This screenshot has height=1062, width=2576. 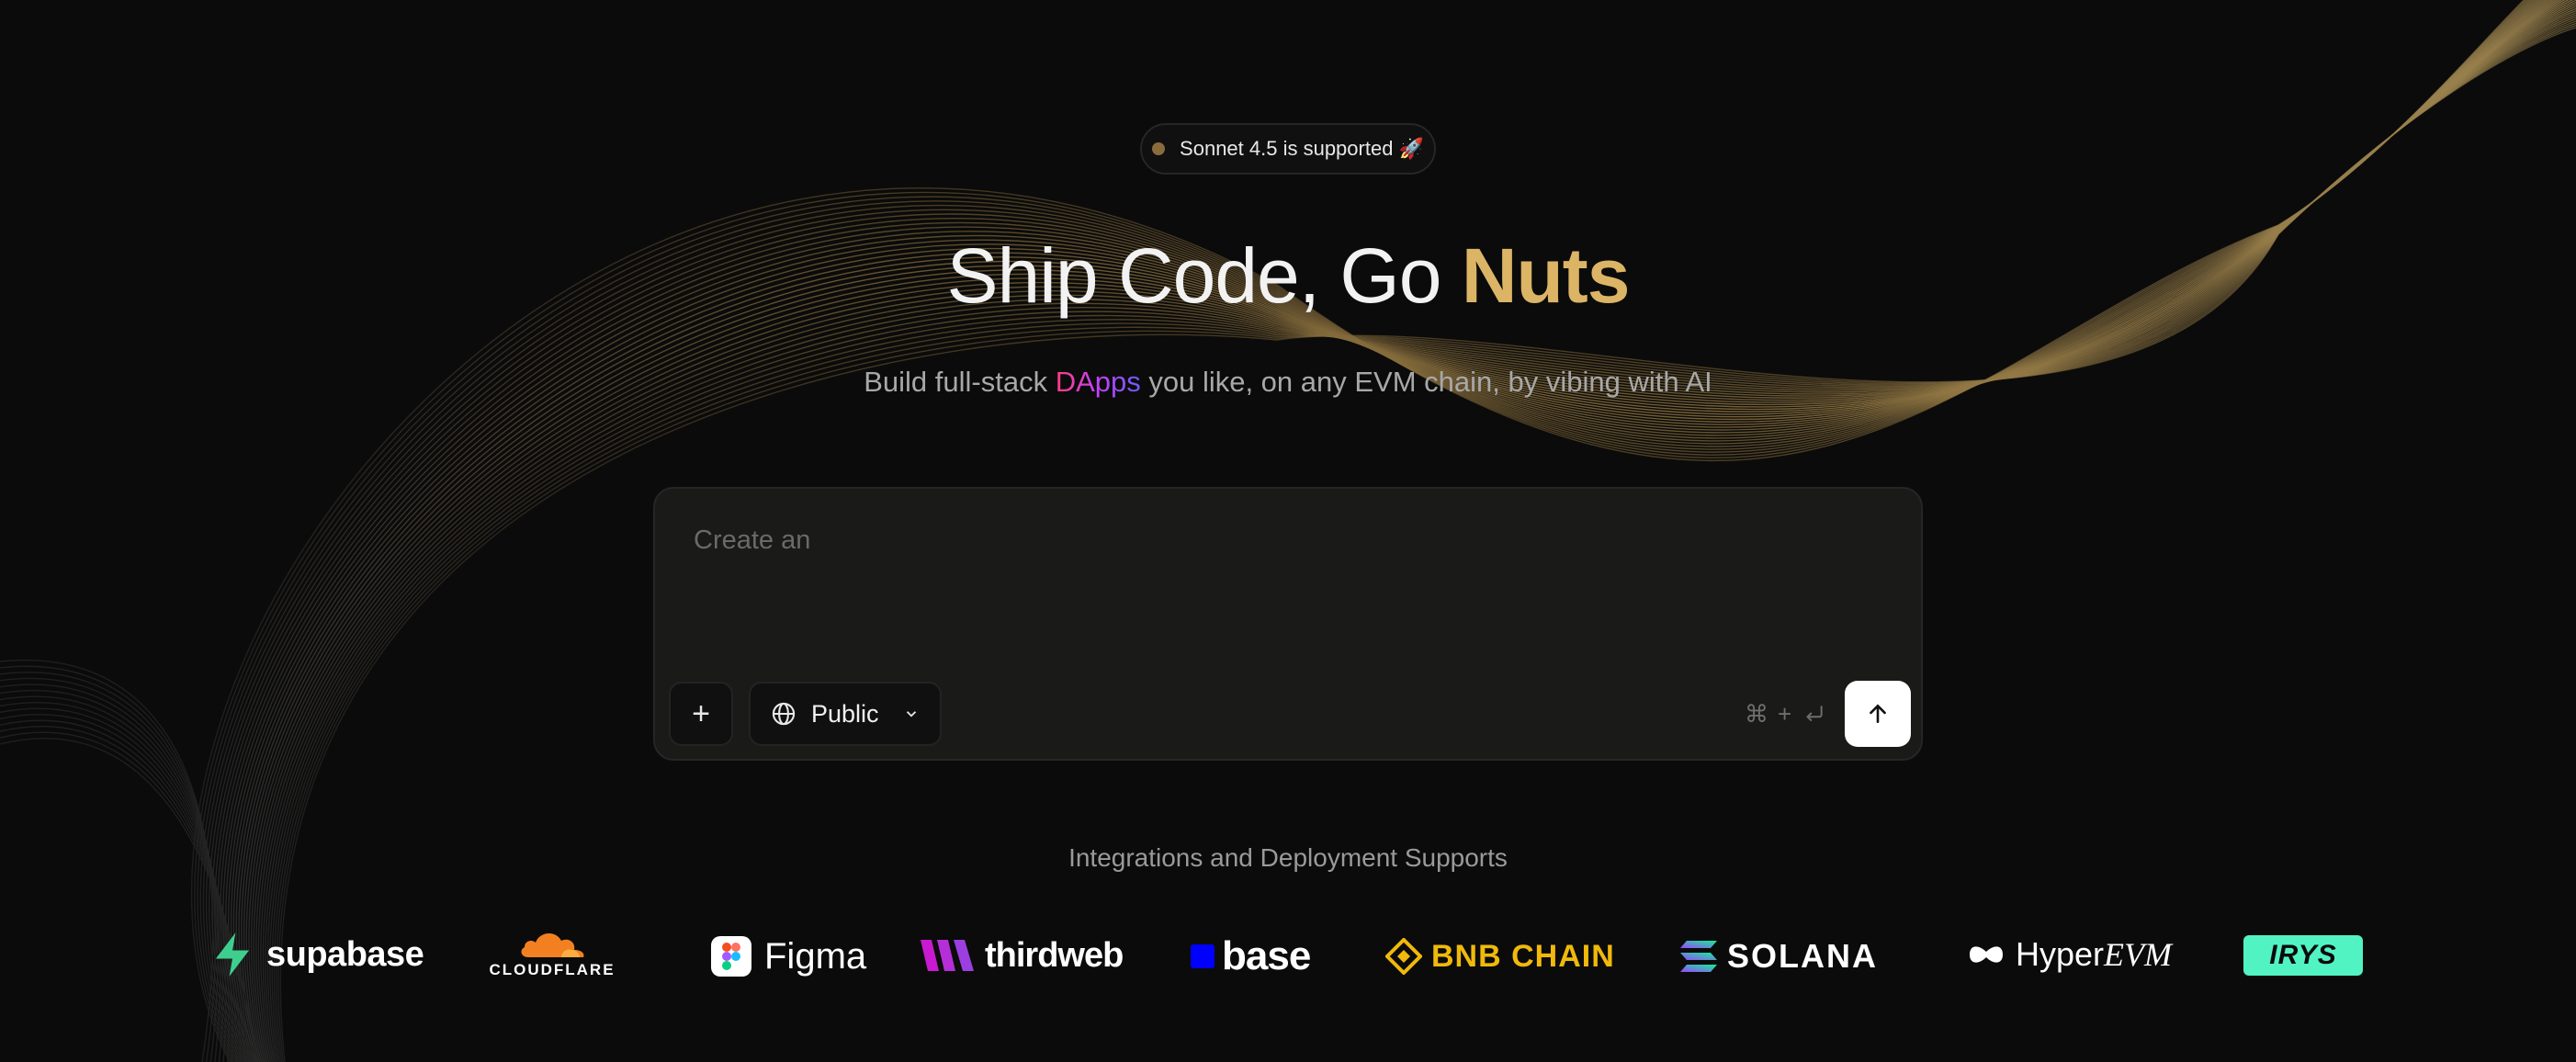 What do you see at coordinates (552, 944) in the screenshot?
I see `cloudflare-cloud-icon` at bounding box center [552, 944].